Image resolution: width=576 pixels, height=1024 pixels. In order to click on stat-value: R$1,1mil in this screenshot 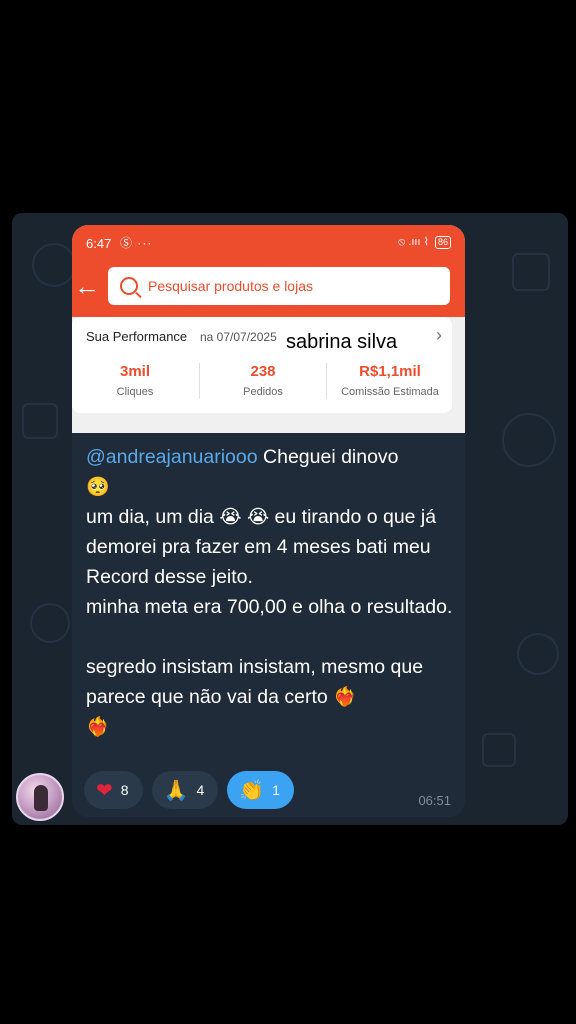, I will do `click(390, 371)`.